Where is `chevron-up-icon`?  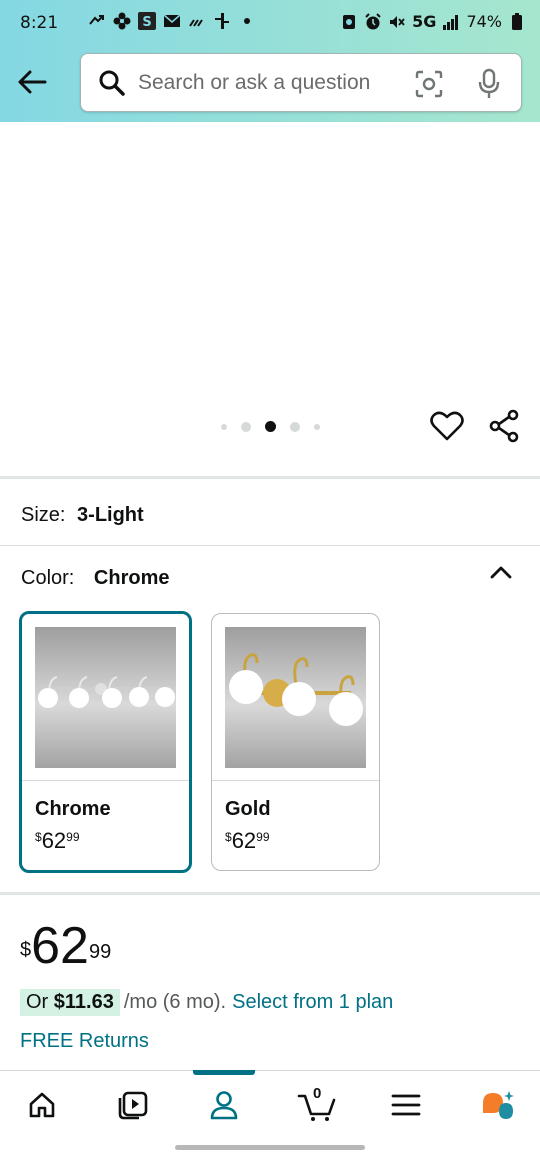 chevron-up-icon is located at coordinates (501, 572).